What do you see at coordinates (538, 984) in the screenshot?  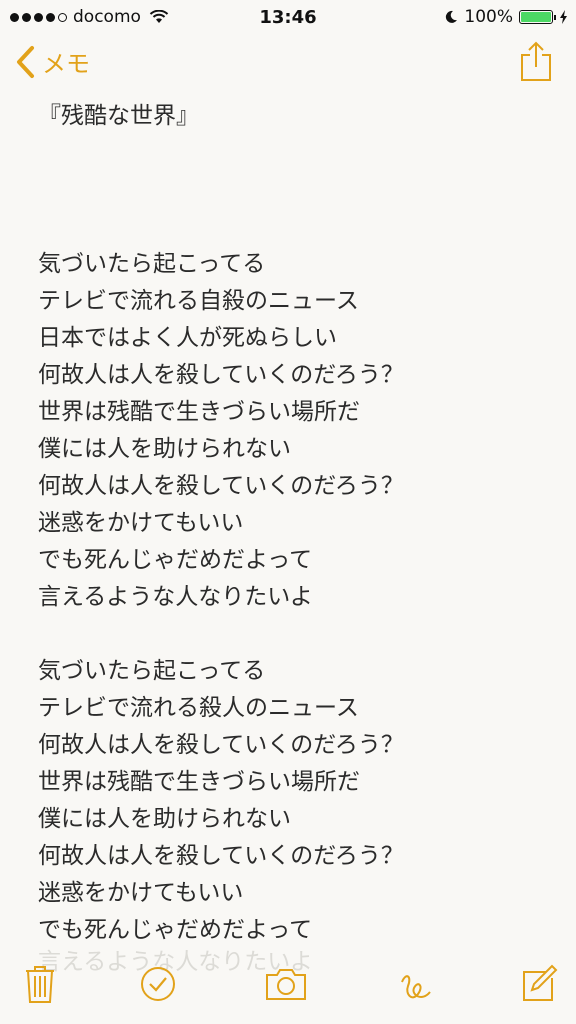 I see `compose-icon` at bounding box center [538, 984].